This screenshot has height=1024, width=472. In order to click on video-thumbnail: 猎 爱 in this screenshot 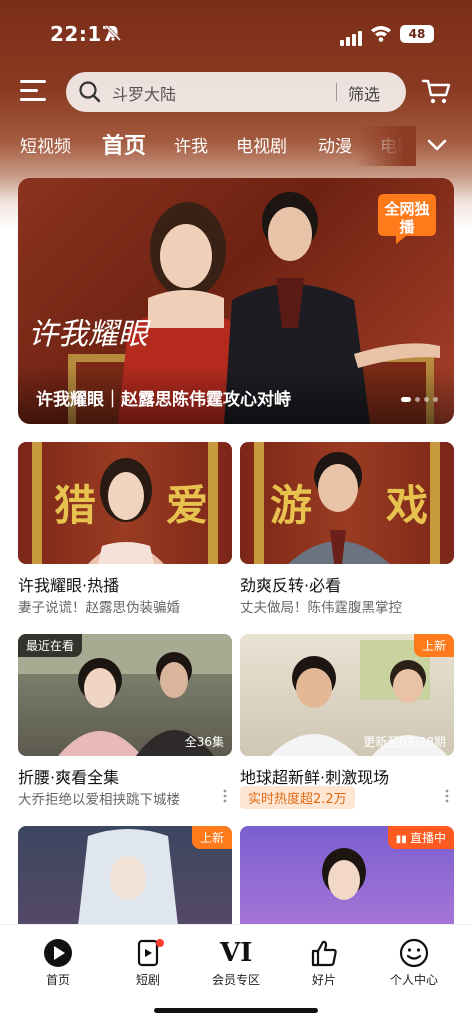, I will do `click(125, 503)`.